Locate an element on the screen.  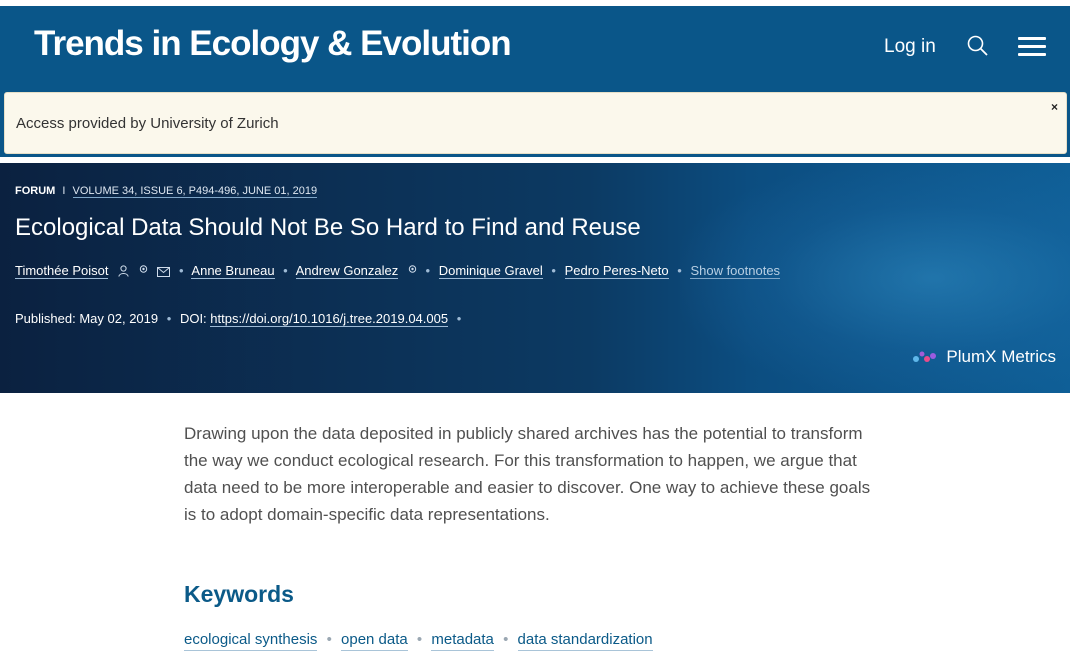
keywords-heading: Keywords is located at coordinates (239, 594).